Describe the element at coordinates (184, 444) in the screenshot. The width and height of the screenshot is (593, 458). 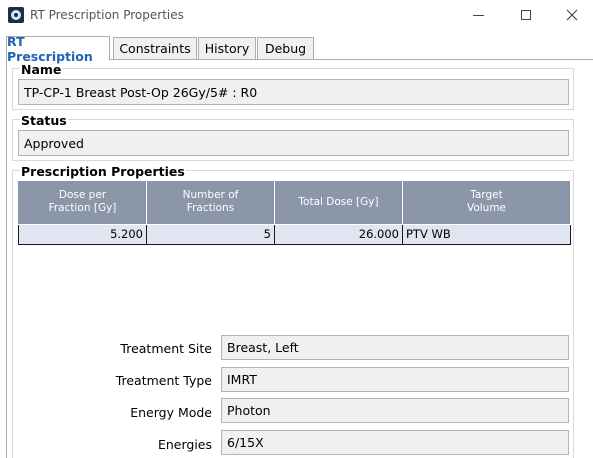
I see `energies-label: Energies` at that location.